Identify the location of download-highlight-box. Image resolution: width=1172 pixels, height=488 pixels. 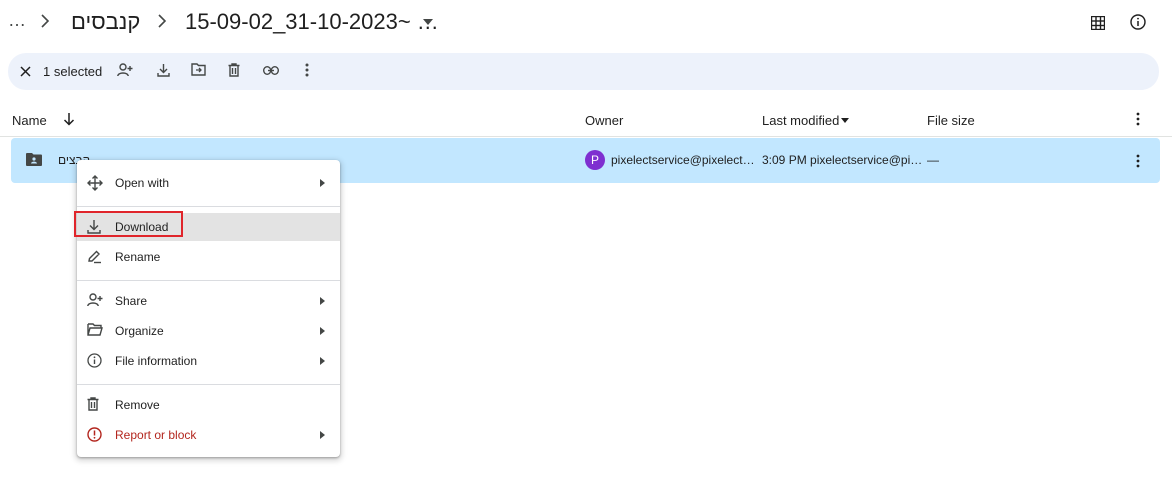
(128, 224).